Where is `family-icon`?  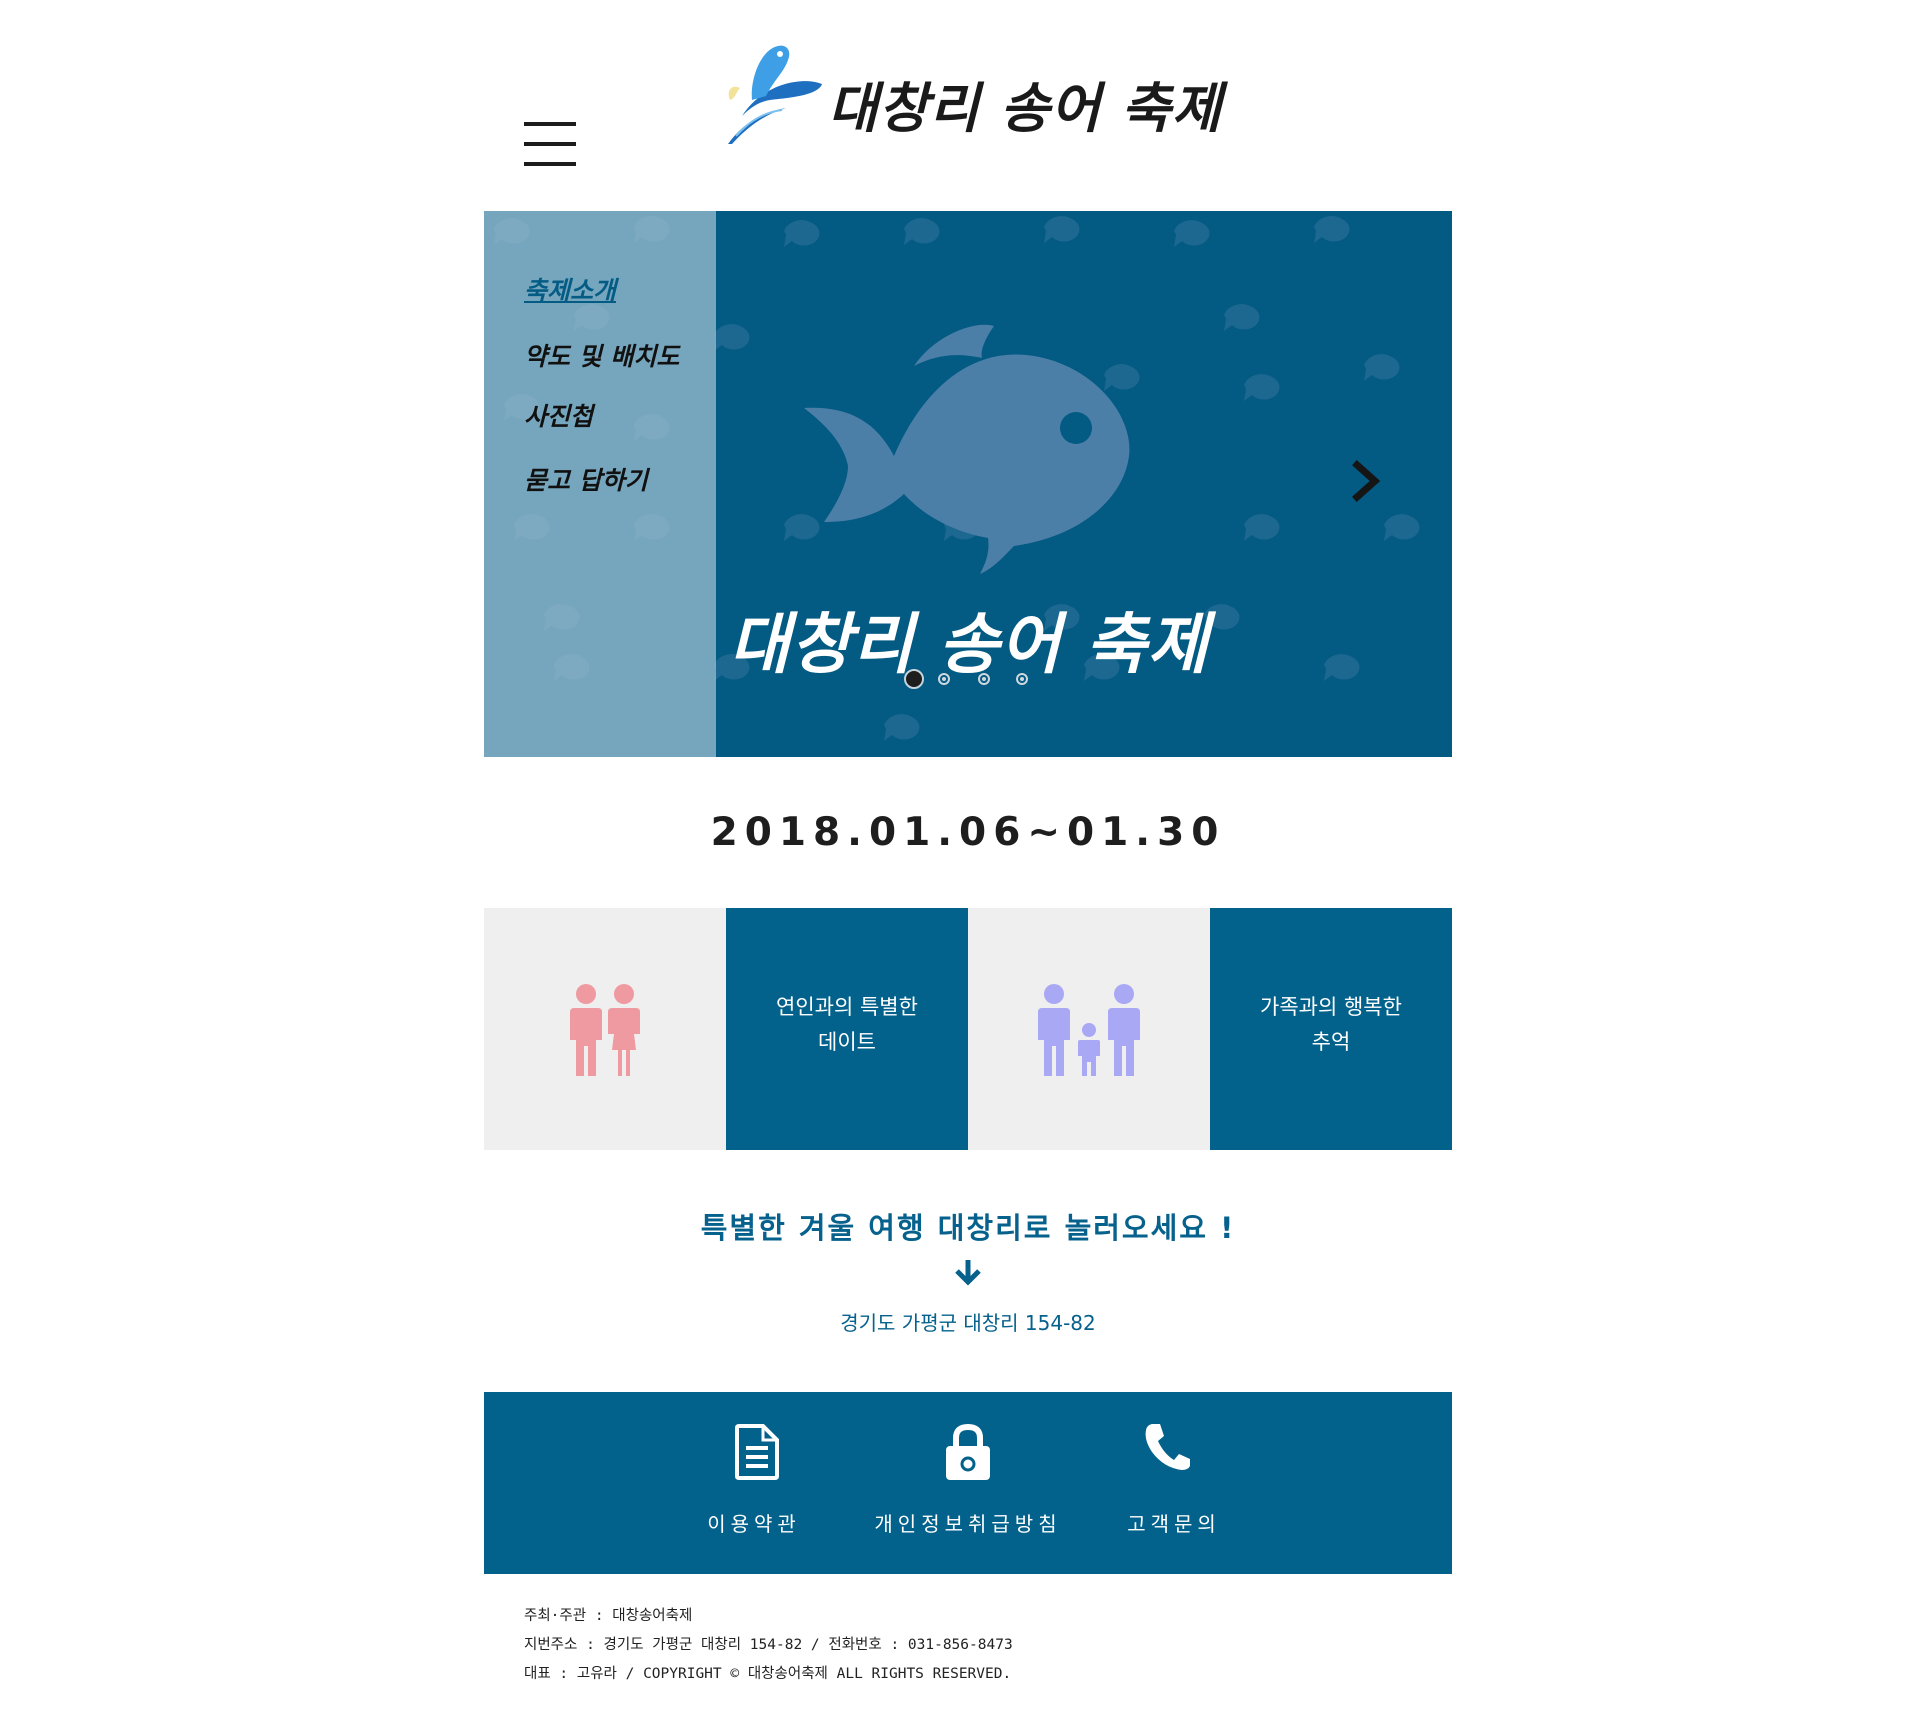 family-icon is located at coordinates (1089, 1030).